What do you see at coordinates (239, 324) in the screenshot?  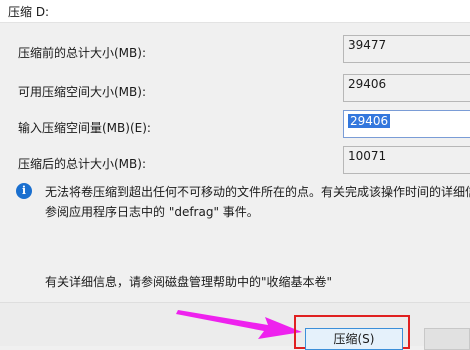 I see `annotation-arrow` at bounding box center [239, 324].